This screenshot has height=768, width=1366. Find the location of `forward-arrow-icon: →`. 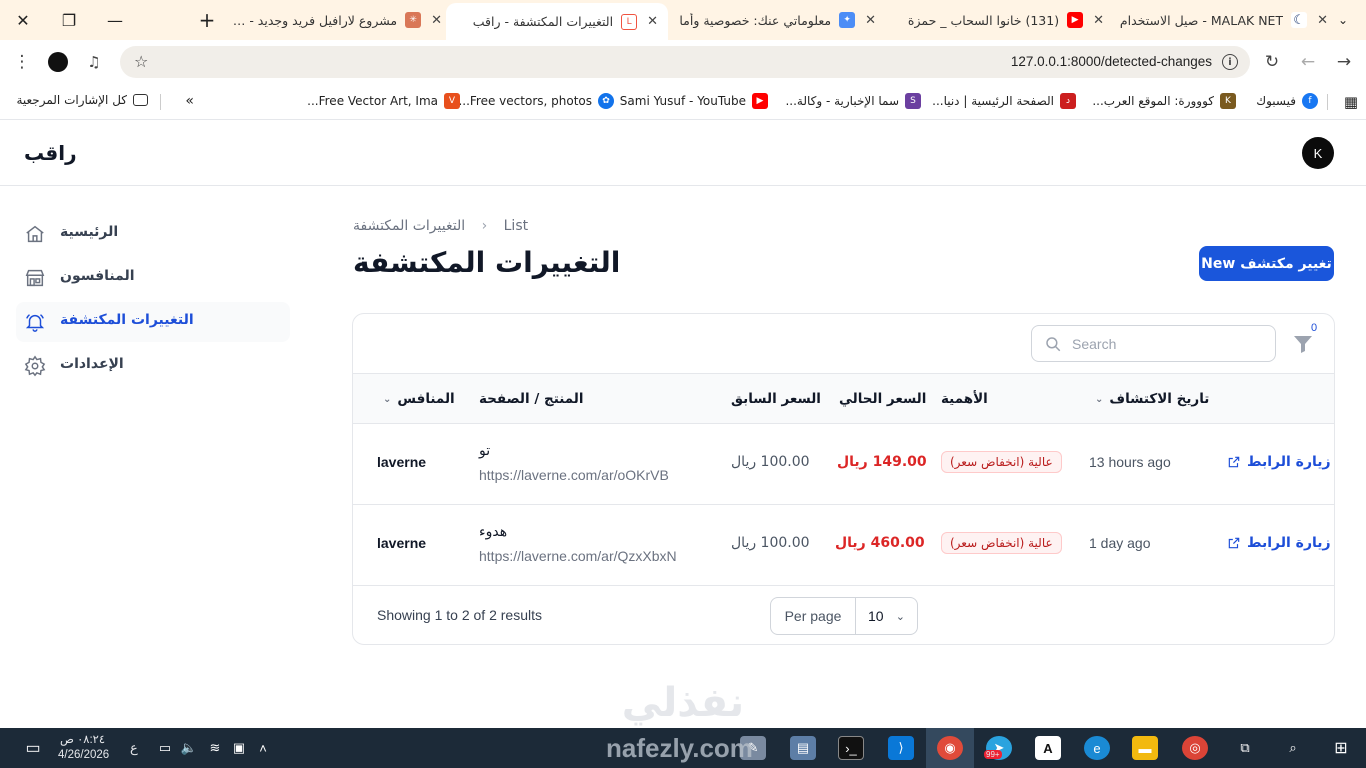

forward-arrow-icon: → is located at coordinates (1344, 62).